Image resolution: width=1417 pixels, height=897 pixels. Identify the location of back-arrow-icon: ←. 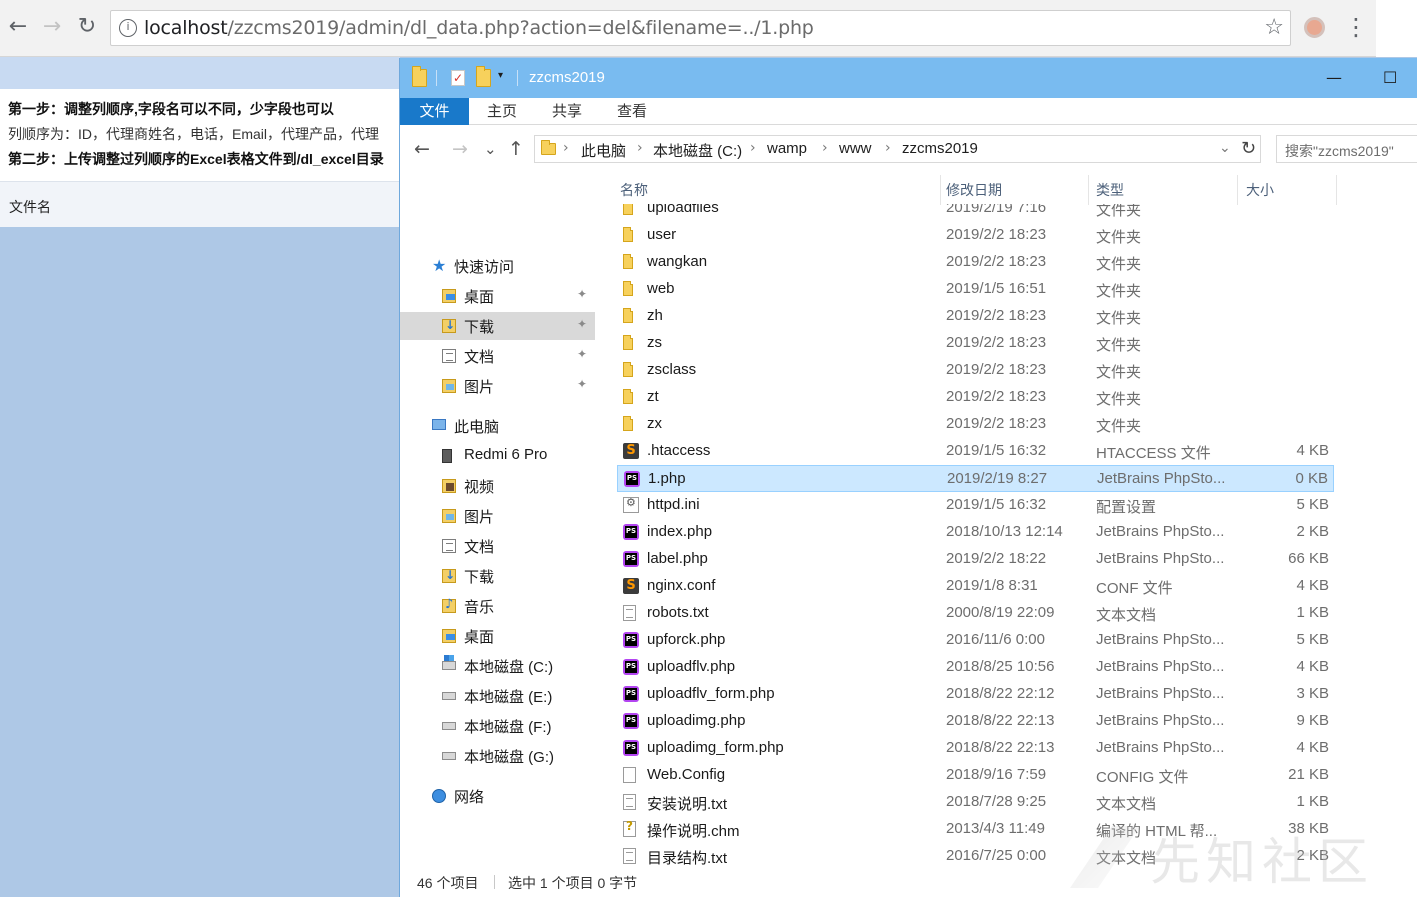
(422, 149).